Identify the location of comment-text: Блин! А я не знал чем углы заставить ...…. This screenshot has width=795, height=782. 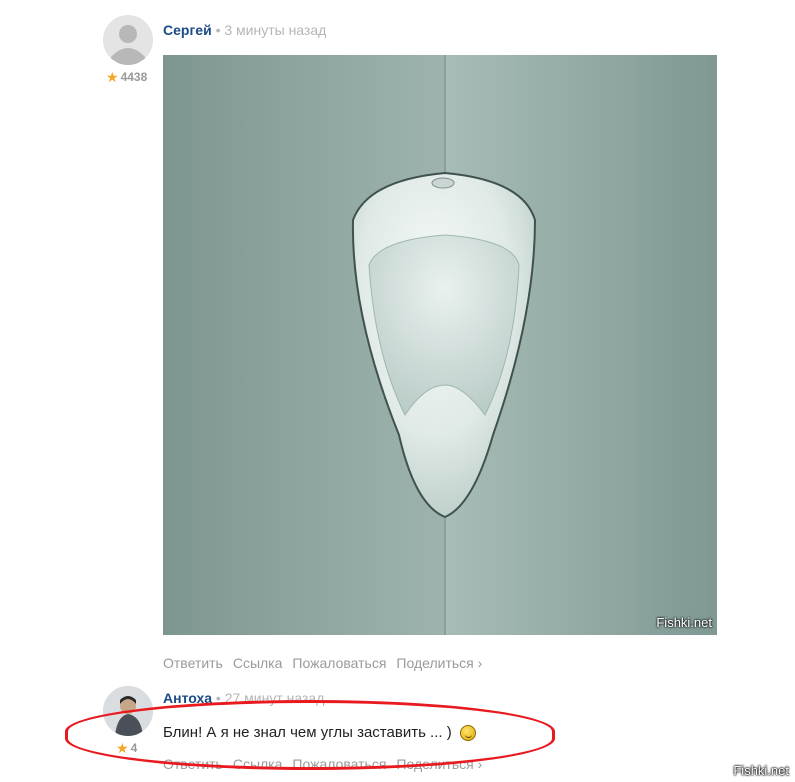
(319, 732).